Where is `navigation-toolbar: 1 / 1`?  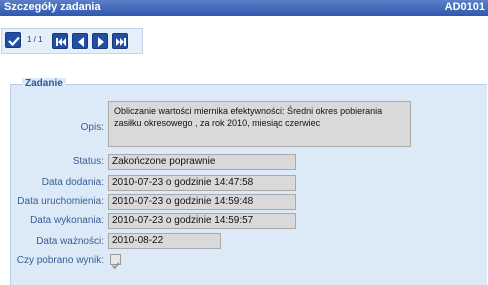 navigation-toolbar: 1 / 1 is located at coordinates (72, 41).